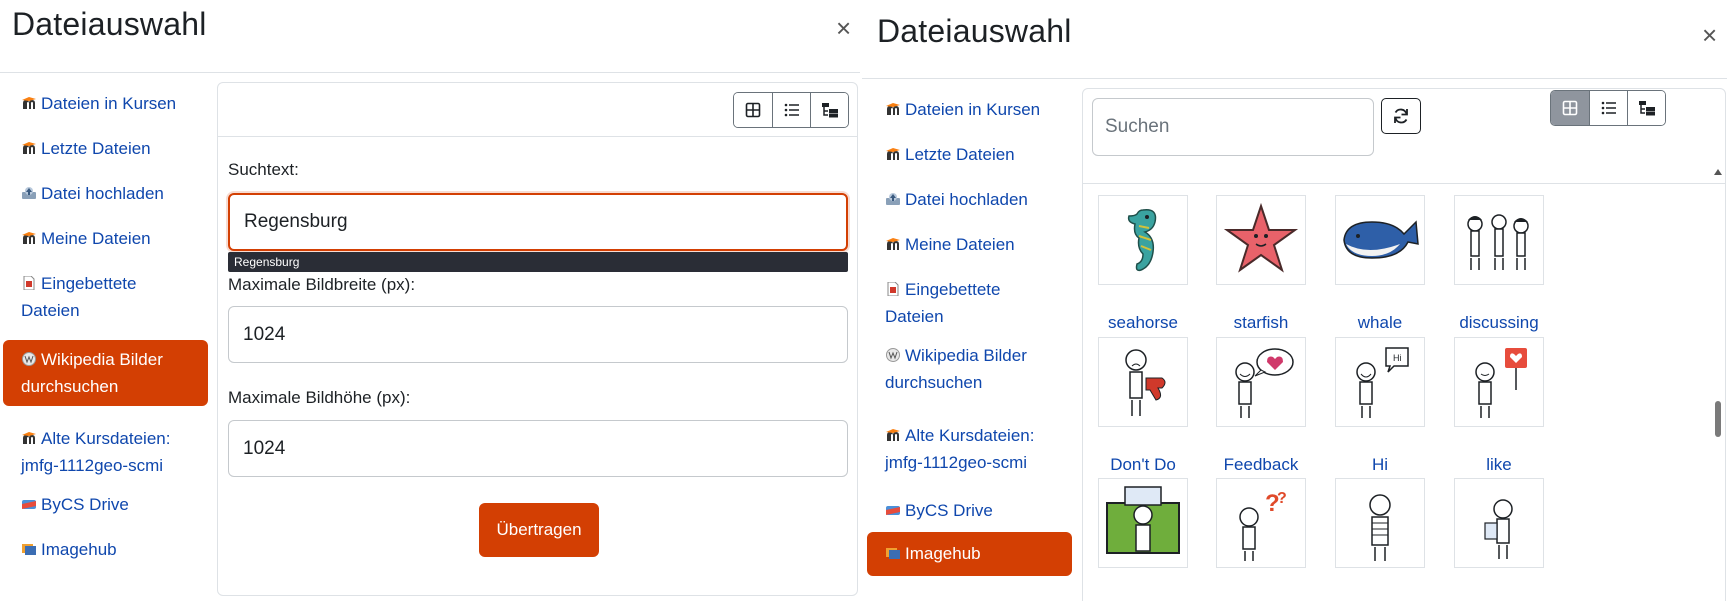 Image resolution: width=1727 pixels, height=601 pixels. Describe the element at coordinates (1263, 525) in the screenshot. I see `question-image: ??` at that location.